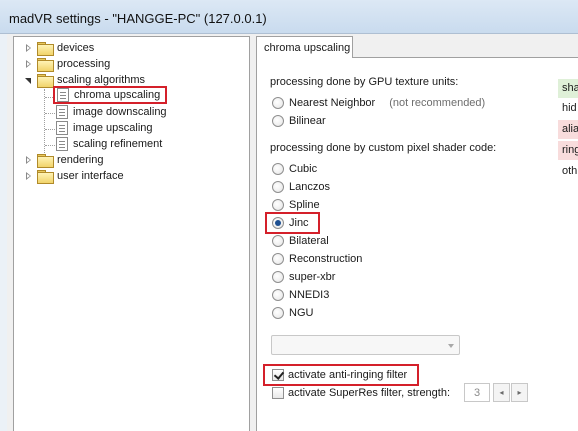  What do you see at coordinates (118, 144) in the screenshot?
I see `tree-item-label: scaling refinement` at bounding box center [118, 144].